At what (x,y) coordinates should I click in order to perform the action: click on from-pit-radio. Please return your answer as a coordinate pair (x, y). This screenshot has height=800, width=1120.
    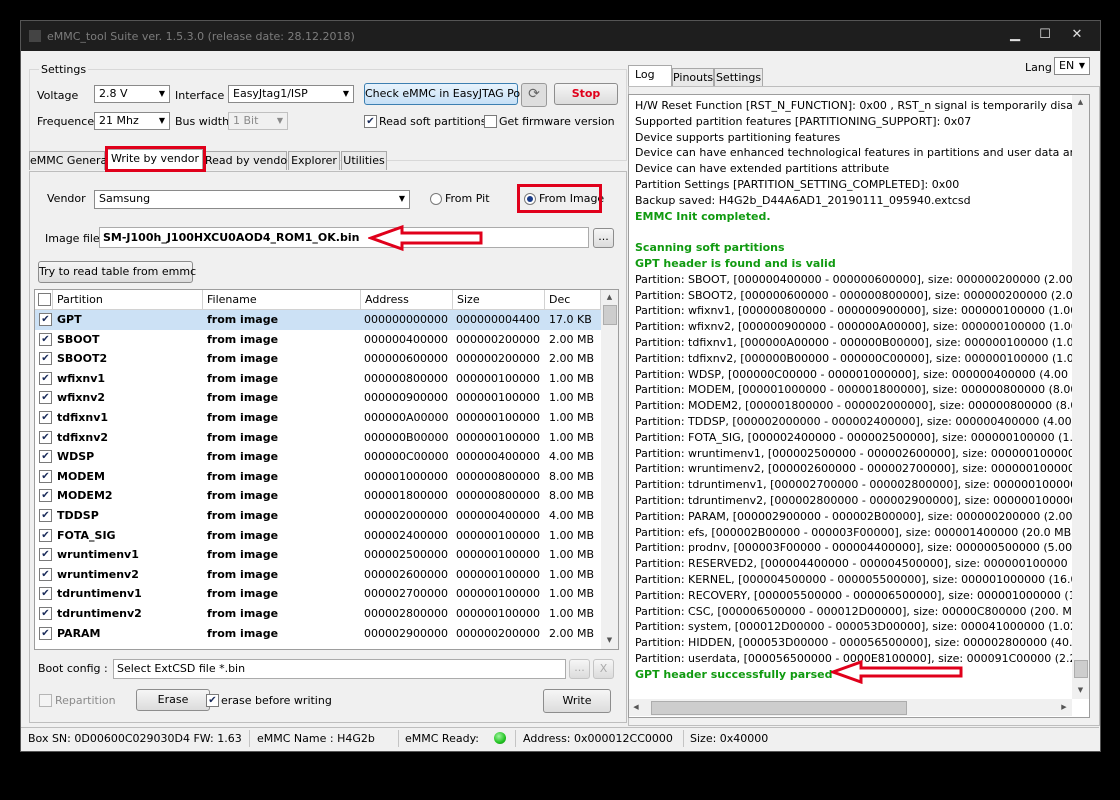
    Looking at the image, I should click on (436, 199).